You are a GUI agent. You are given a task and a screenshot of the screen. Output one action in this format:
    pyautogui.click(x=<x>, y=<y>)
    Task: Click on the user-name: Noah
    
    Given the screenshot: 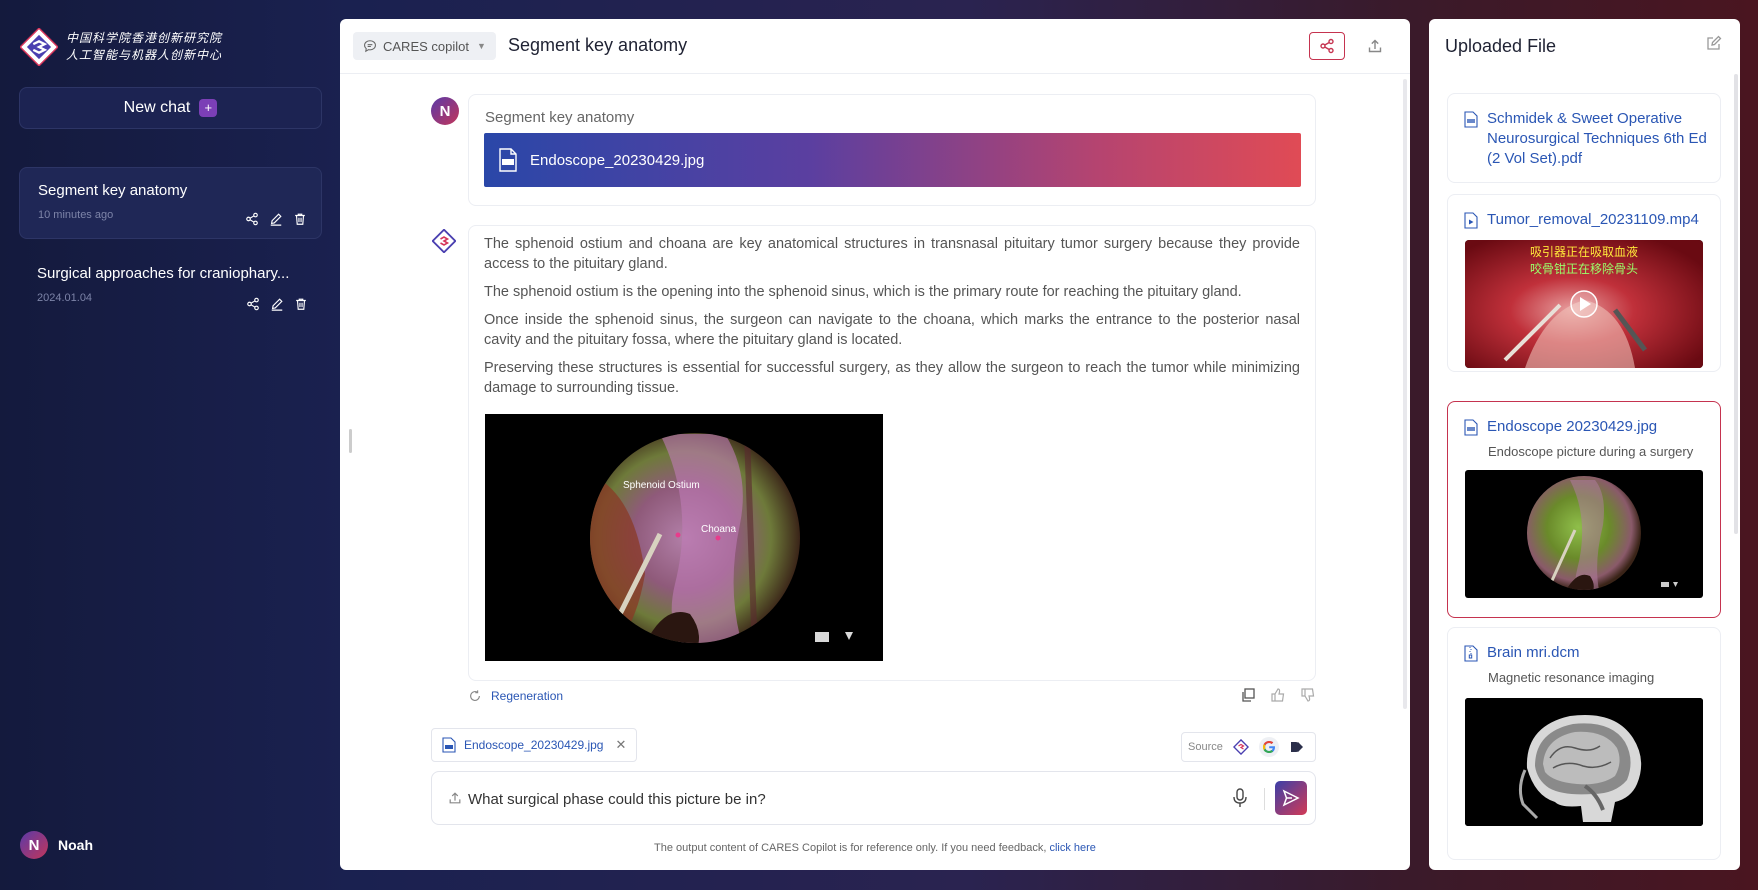 What is the action you would take?
    pyautogui.click(x=75, y=845)
    